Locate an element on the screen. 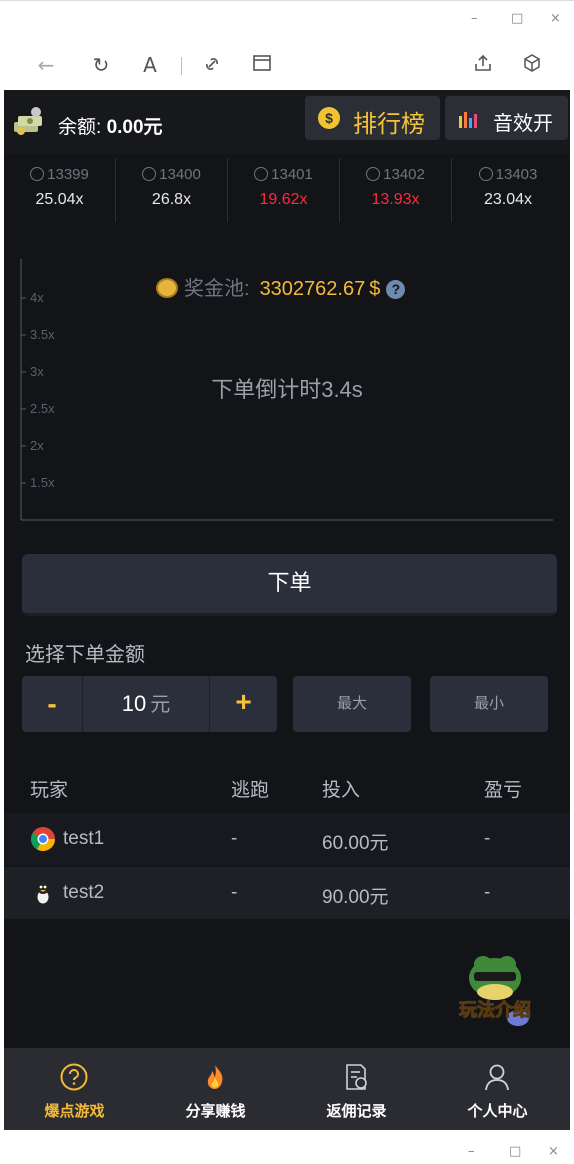  history-item: 13403 23.04x is located at coordinates (508, 190).